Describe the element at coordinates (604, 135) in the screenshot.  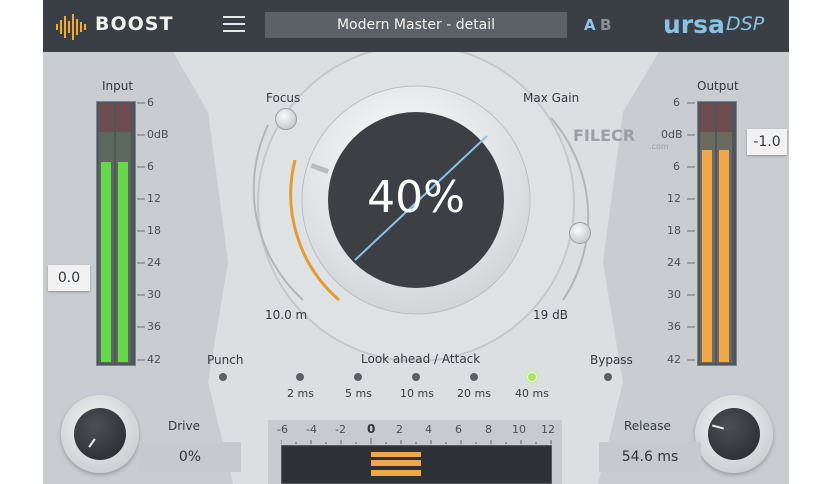
I see `watermark-text: FILECR` at that location.